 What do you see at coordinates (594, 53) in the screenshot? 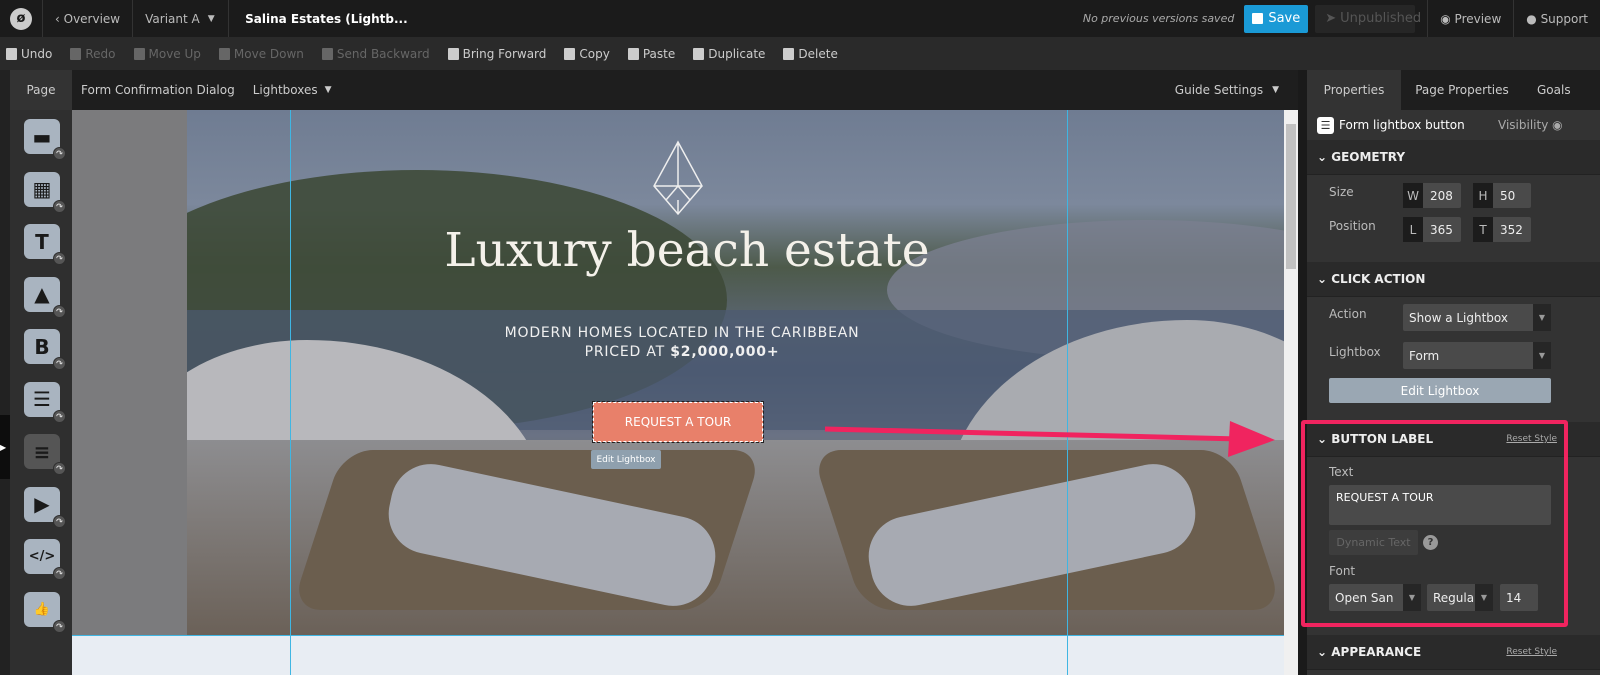
I see `copy-label: Copy` at bounding box center [594, 53].